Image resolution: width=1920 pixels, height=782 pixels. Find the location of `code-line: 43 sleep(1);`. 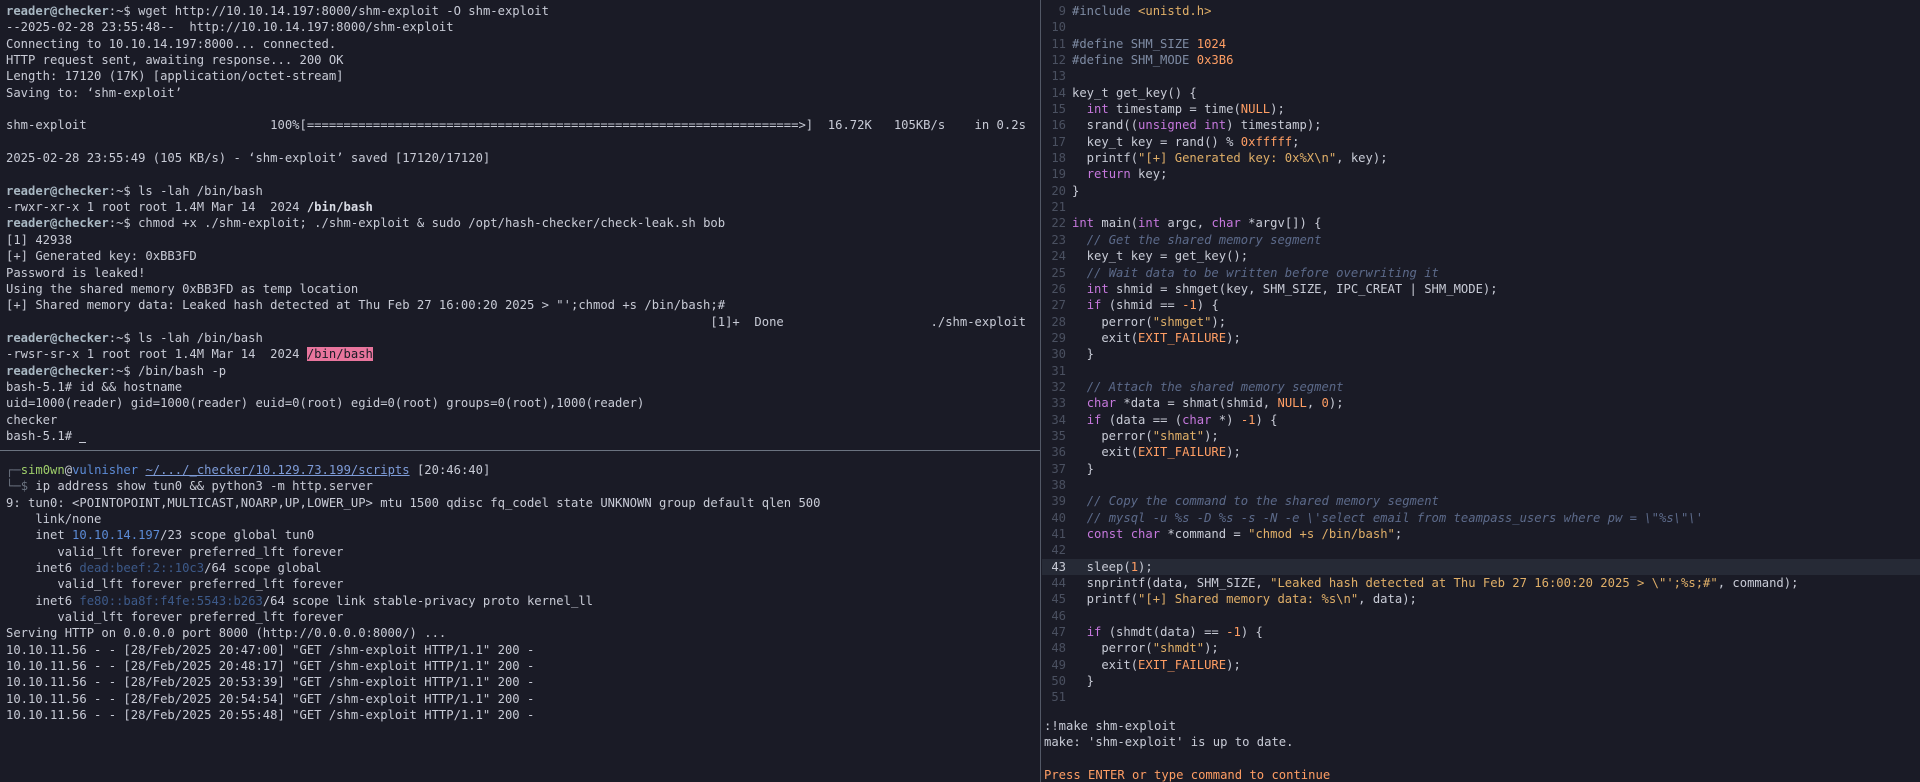

code-line: 43 sleep(1); is located at coordinates (1481, 567).